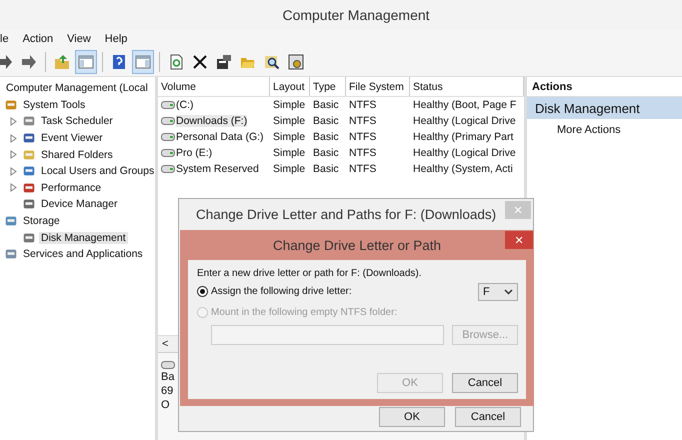  Describe the element at coordinates (304, 312) in the screenshot. I see `option-label: Mount in the following empty NTFS folder:` at that location.